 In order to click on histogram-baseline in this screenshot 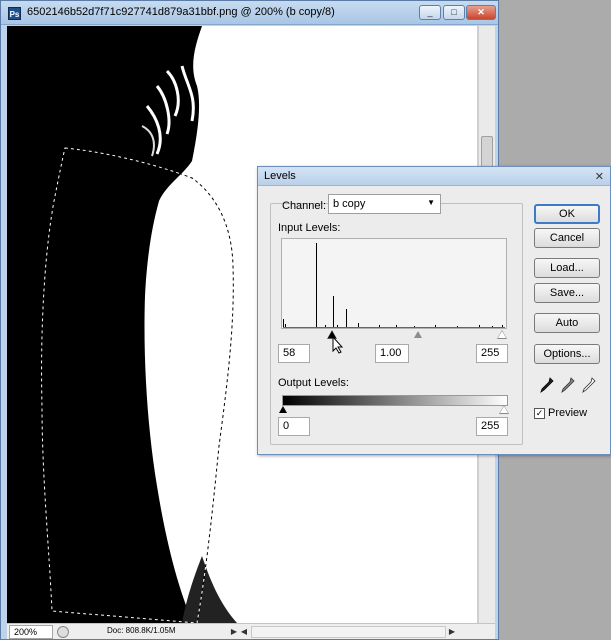, I will do `click(394, 327)`.